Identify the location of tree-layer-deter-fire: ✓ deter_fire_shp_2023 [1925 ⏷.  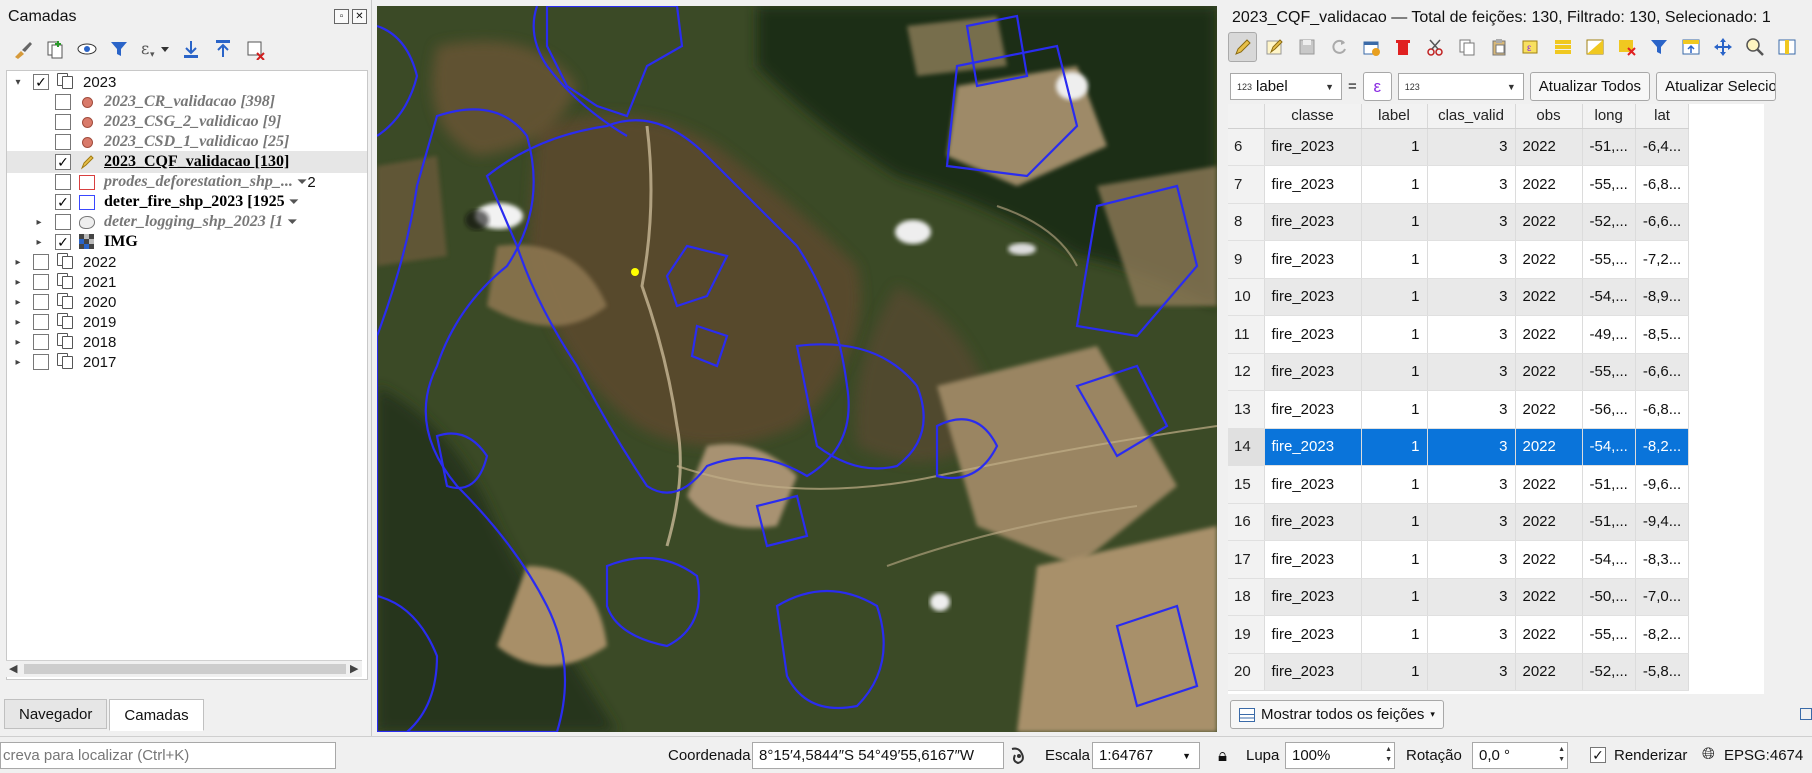
(177, 202).